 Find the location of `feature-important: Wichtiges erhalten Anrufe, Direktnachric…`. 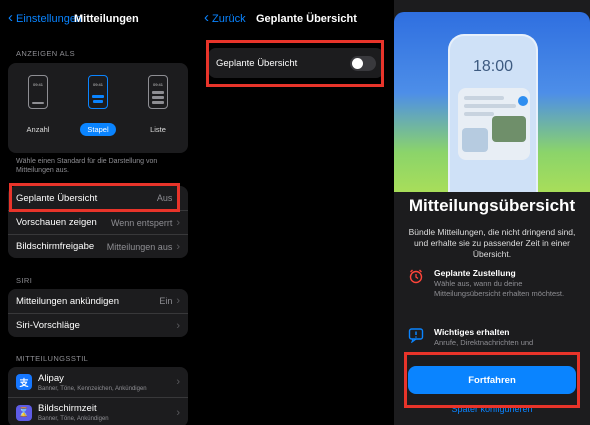

feature-important: Wichtiges erhalten Anrufe, Direktnachric… is located at coordinates (494, 337).